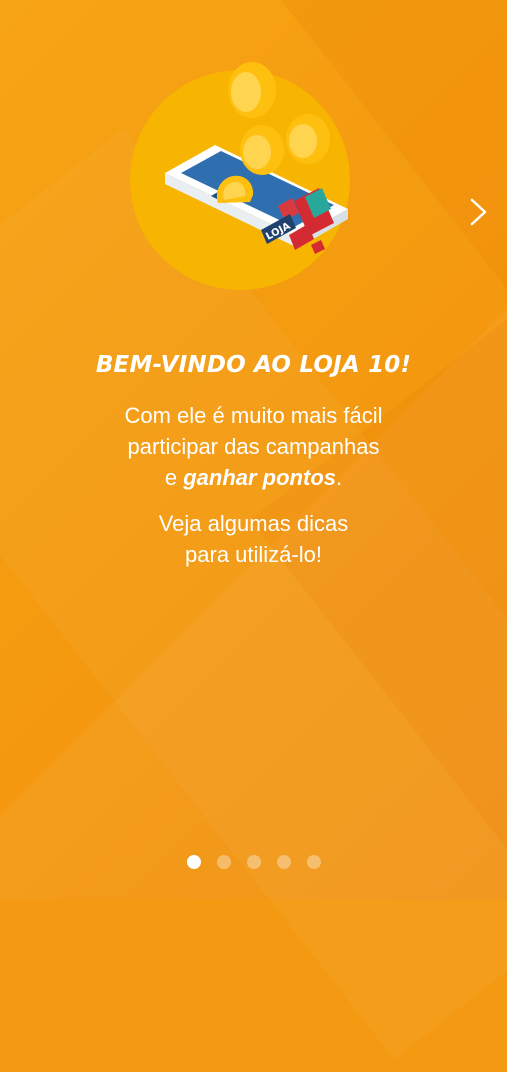 This screenshot has width=507, height=1072. I want to click on next-page-button, so click(479, 212).